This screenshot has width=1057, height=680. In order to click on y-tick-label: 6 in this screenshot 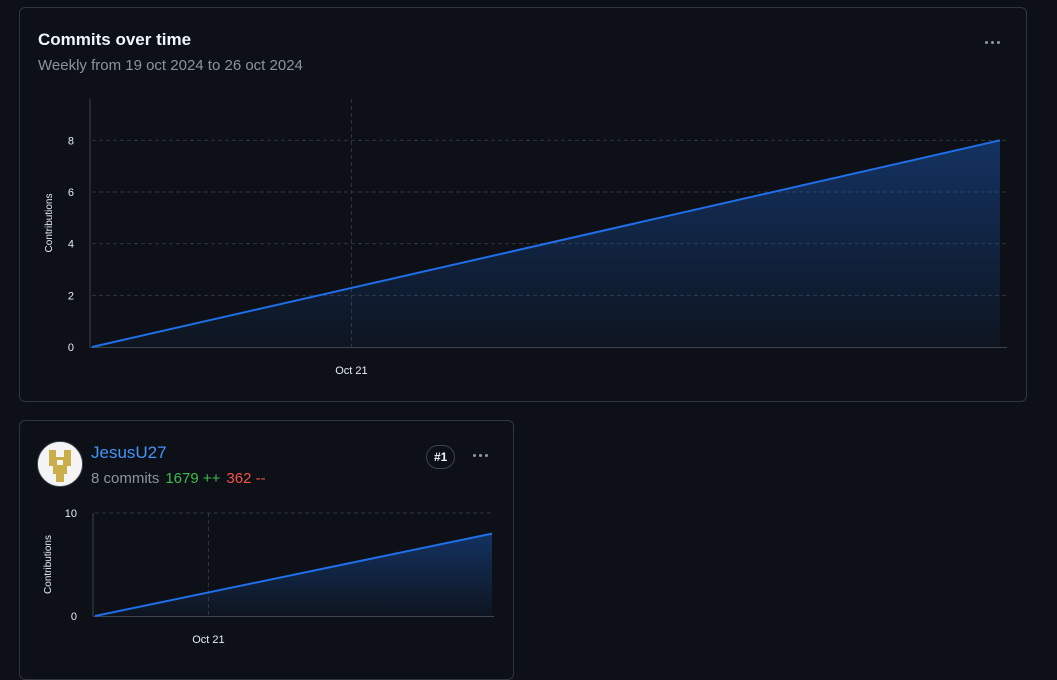, I will do `click(71, 193)`.